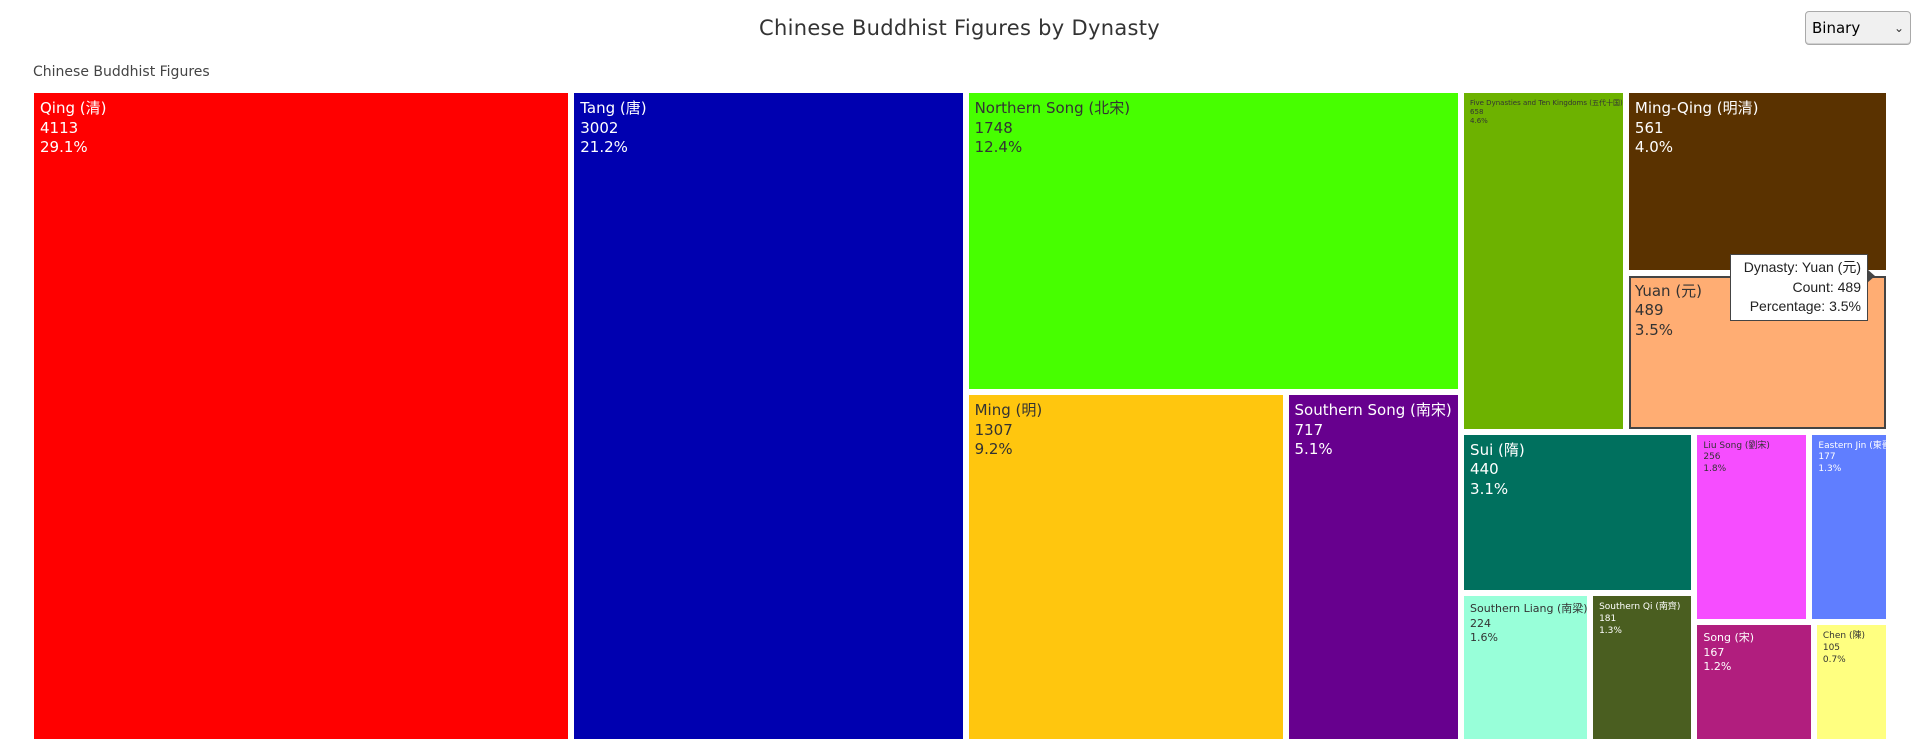 The image size is (1919, 742). Describe the element at coordinates (1481, 623) in the screenshot. I see `tile-value: 224` at that location.